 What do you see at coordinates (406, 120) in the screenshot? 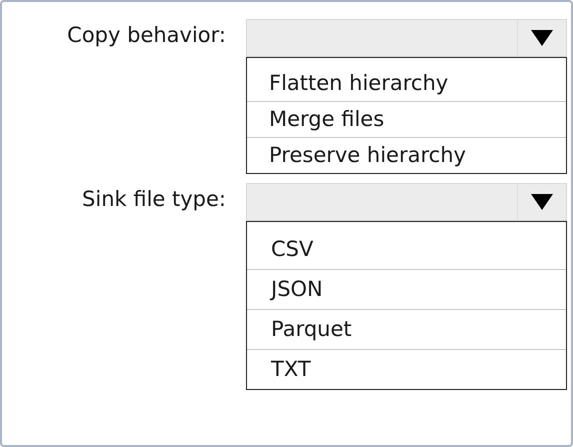
I see `dropdown-option: Merge files` at bounding box center [406, 120].